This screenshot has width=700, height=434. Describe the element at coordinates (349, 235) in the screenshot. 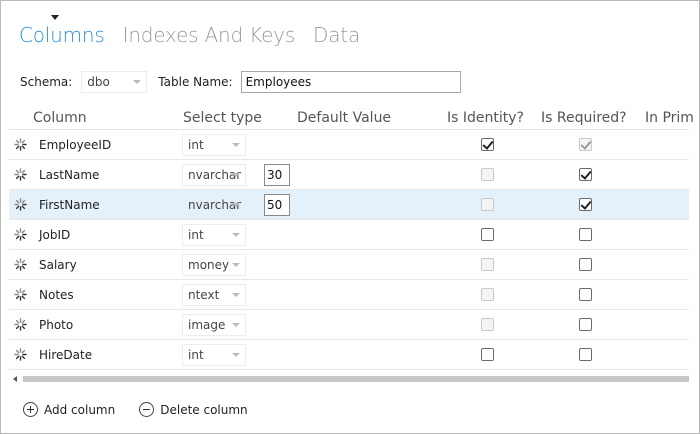

I see `table-row: JobID int` at that location.